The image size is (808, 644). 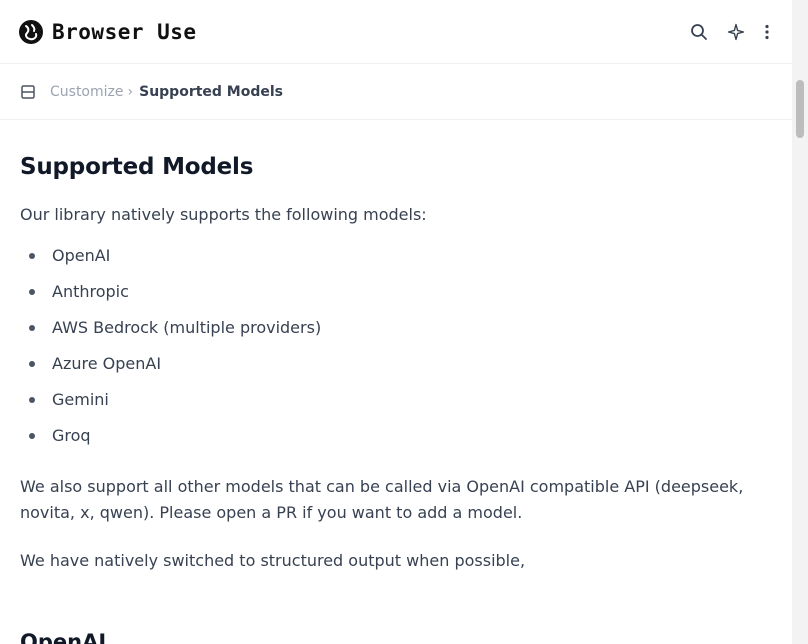 What do you see at coordinates (63, 636) in the screenshot?
I see `section-heading-openai: OpenAI` at bounding box center [63, 636].